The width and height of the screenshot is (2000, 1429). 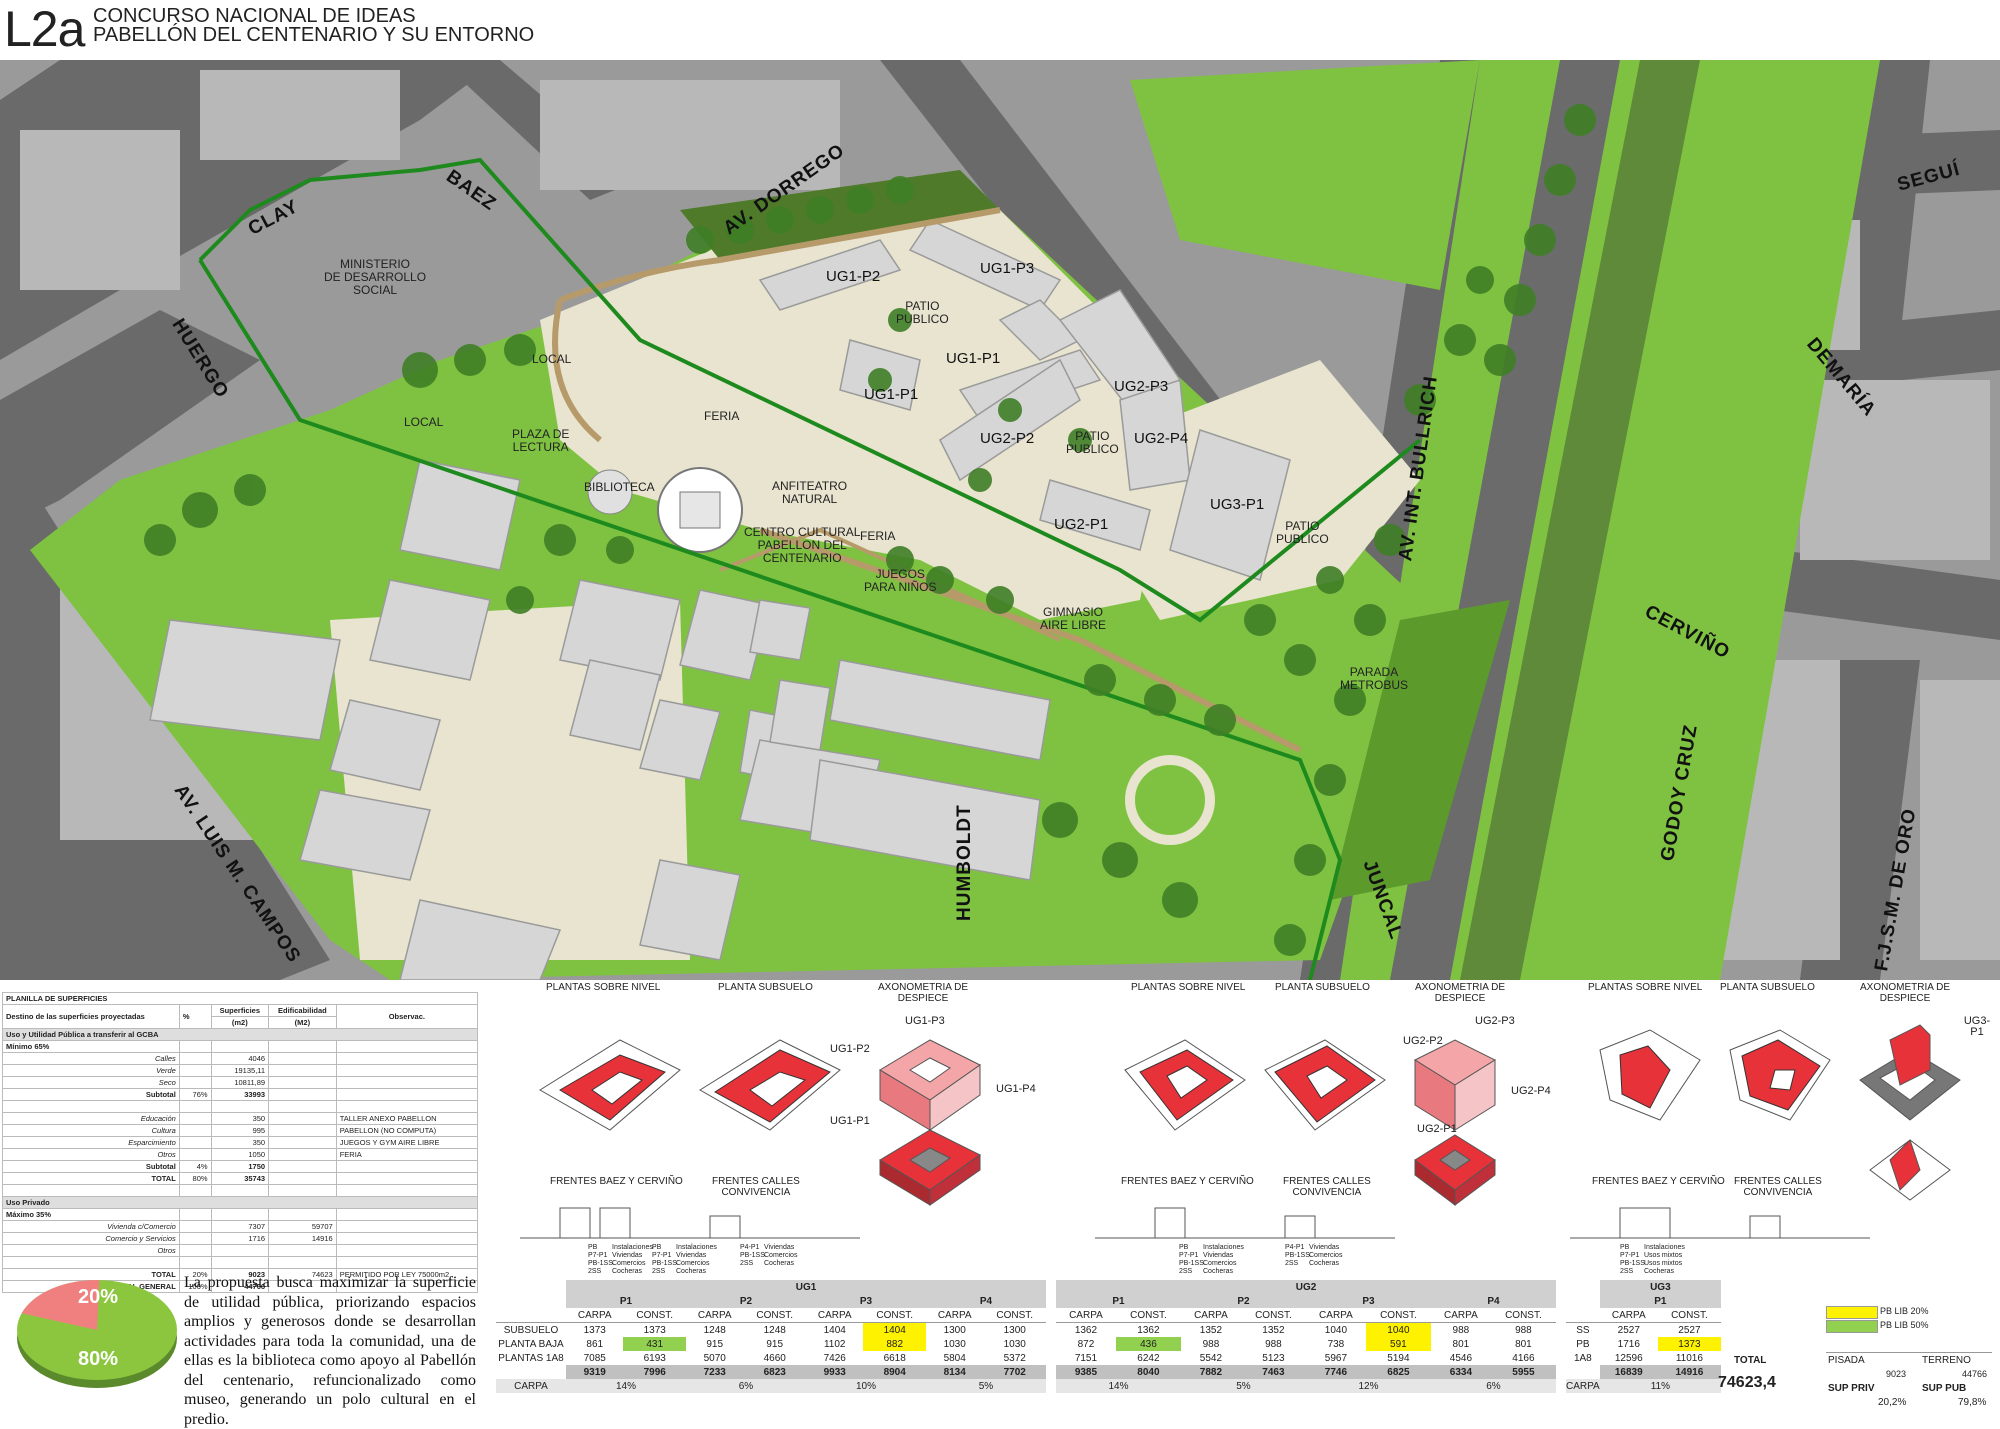 What do you see at coordinates (1326, 1255) in the screenshot?
I see `legend-ug2-b-desc: Viviendas Comercios Cocheras` at bounding box center [1326, 1255].